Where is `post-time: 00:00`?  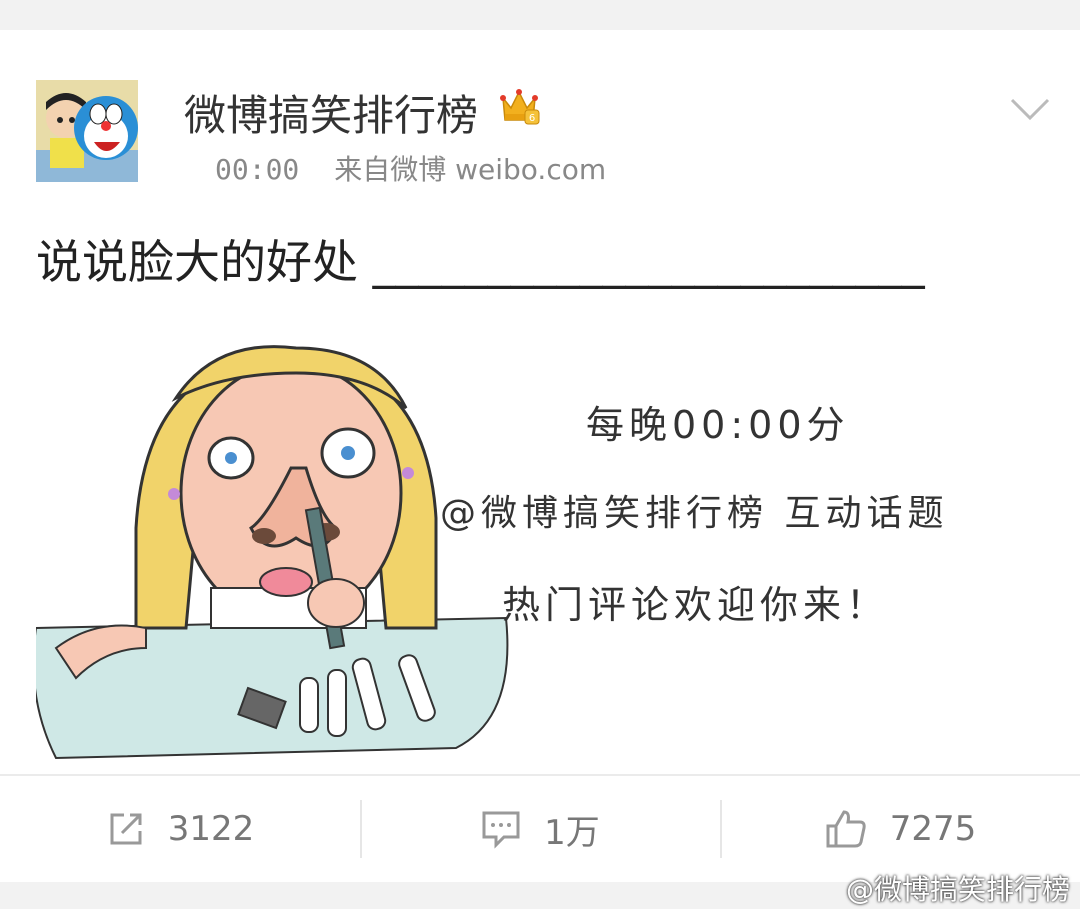
post-time: 00:00 is located at coordinates (257, 169).